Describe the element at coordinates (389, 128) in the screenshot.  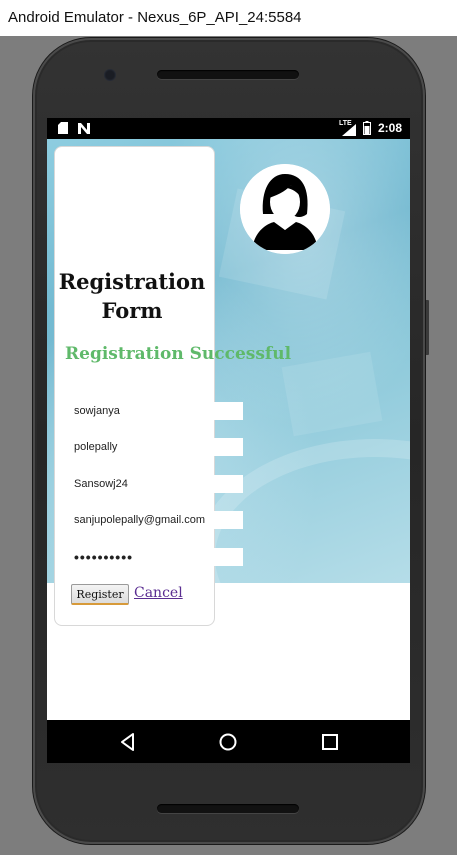
I see `status-time: 2:08` at that location.